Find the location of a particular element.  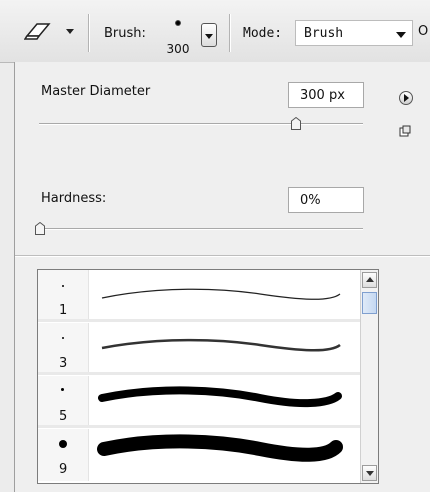

options-bar: Brush: 300 Mode: Brush O is located at coordinates (215, 31).